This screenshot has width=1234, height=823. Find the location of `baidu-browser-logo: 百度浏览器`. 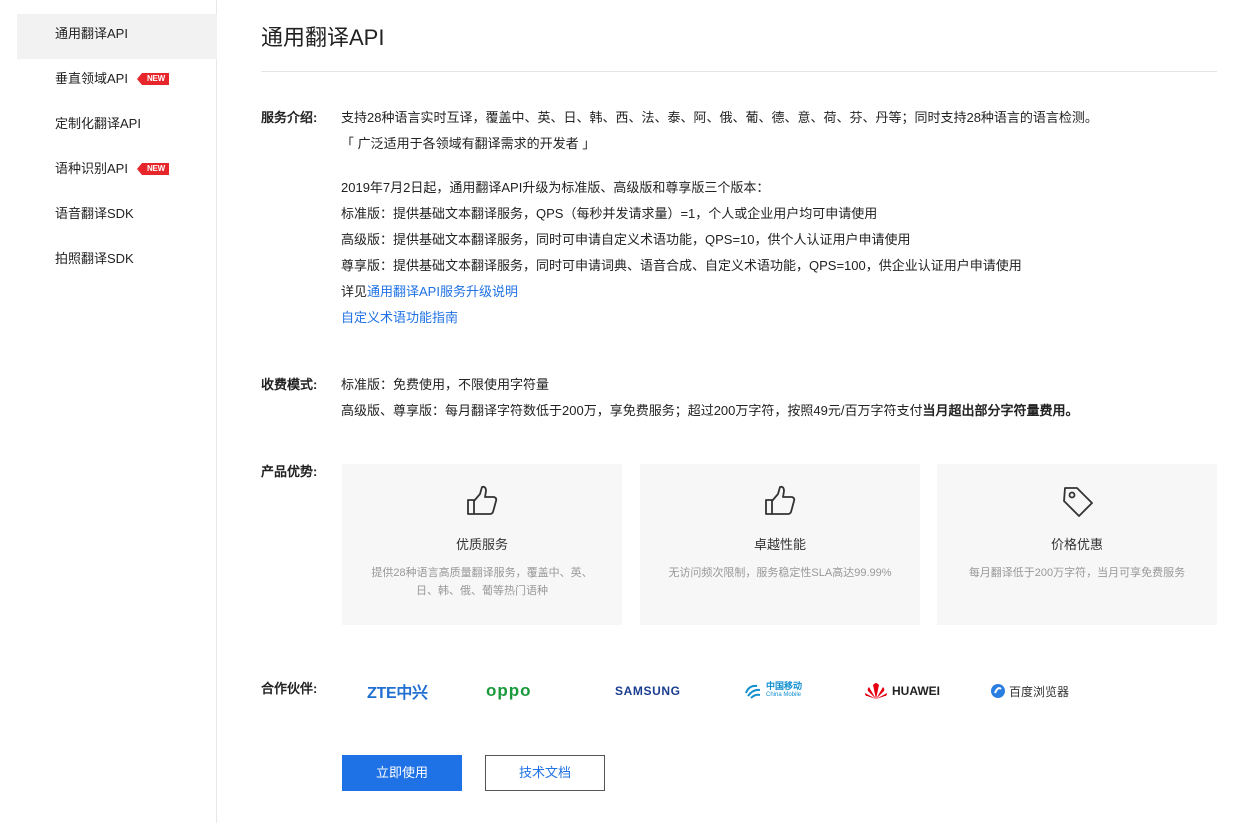

baidu-browser-logo: 百度浏览器 is located at coordinates (1029, 691).